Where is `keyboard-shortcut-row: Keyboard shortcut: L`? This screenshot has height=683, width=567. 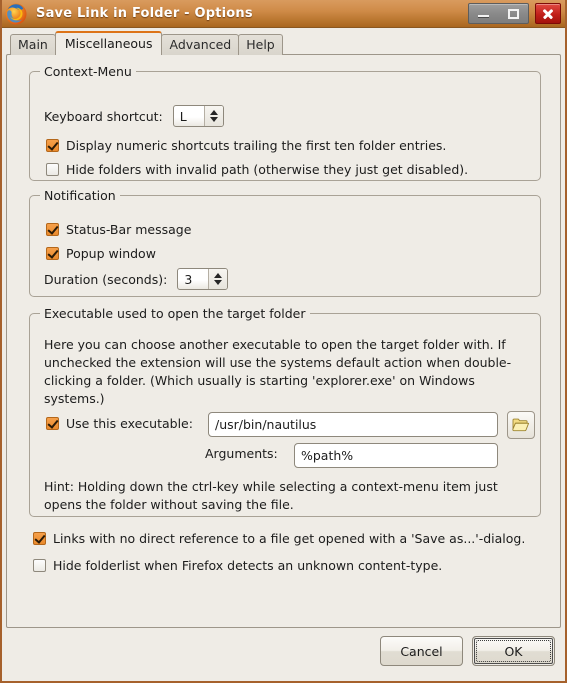 keyboard-shortcut-row: Keyboard shortcut: L is located at coordinates (134, 116).